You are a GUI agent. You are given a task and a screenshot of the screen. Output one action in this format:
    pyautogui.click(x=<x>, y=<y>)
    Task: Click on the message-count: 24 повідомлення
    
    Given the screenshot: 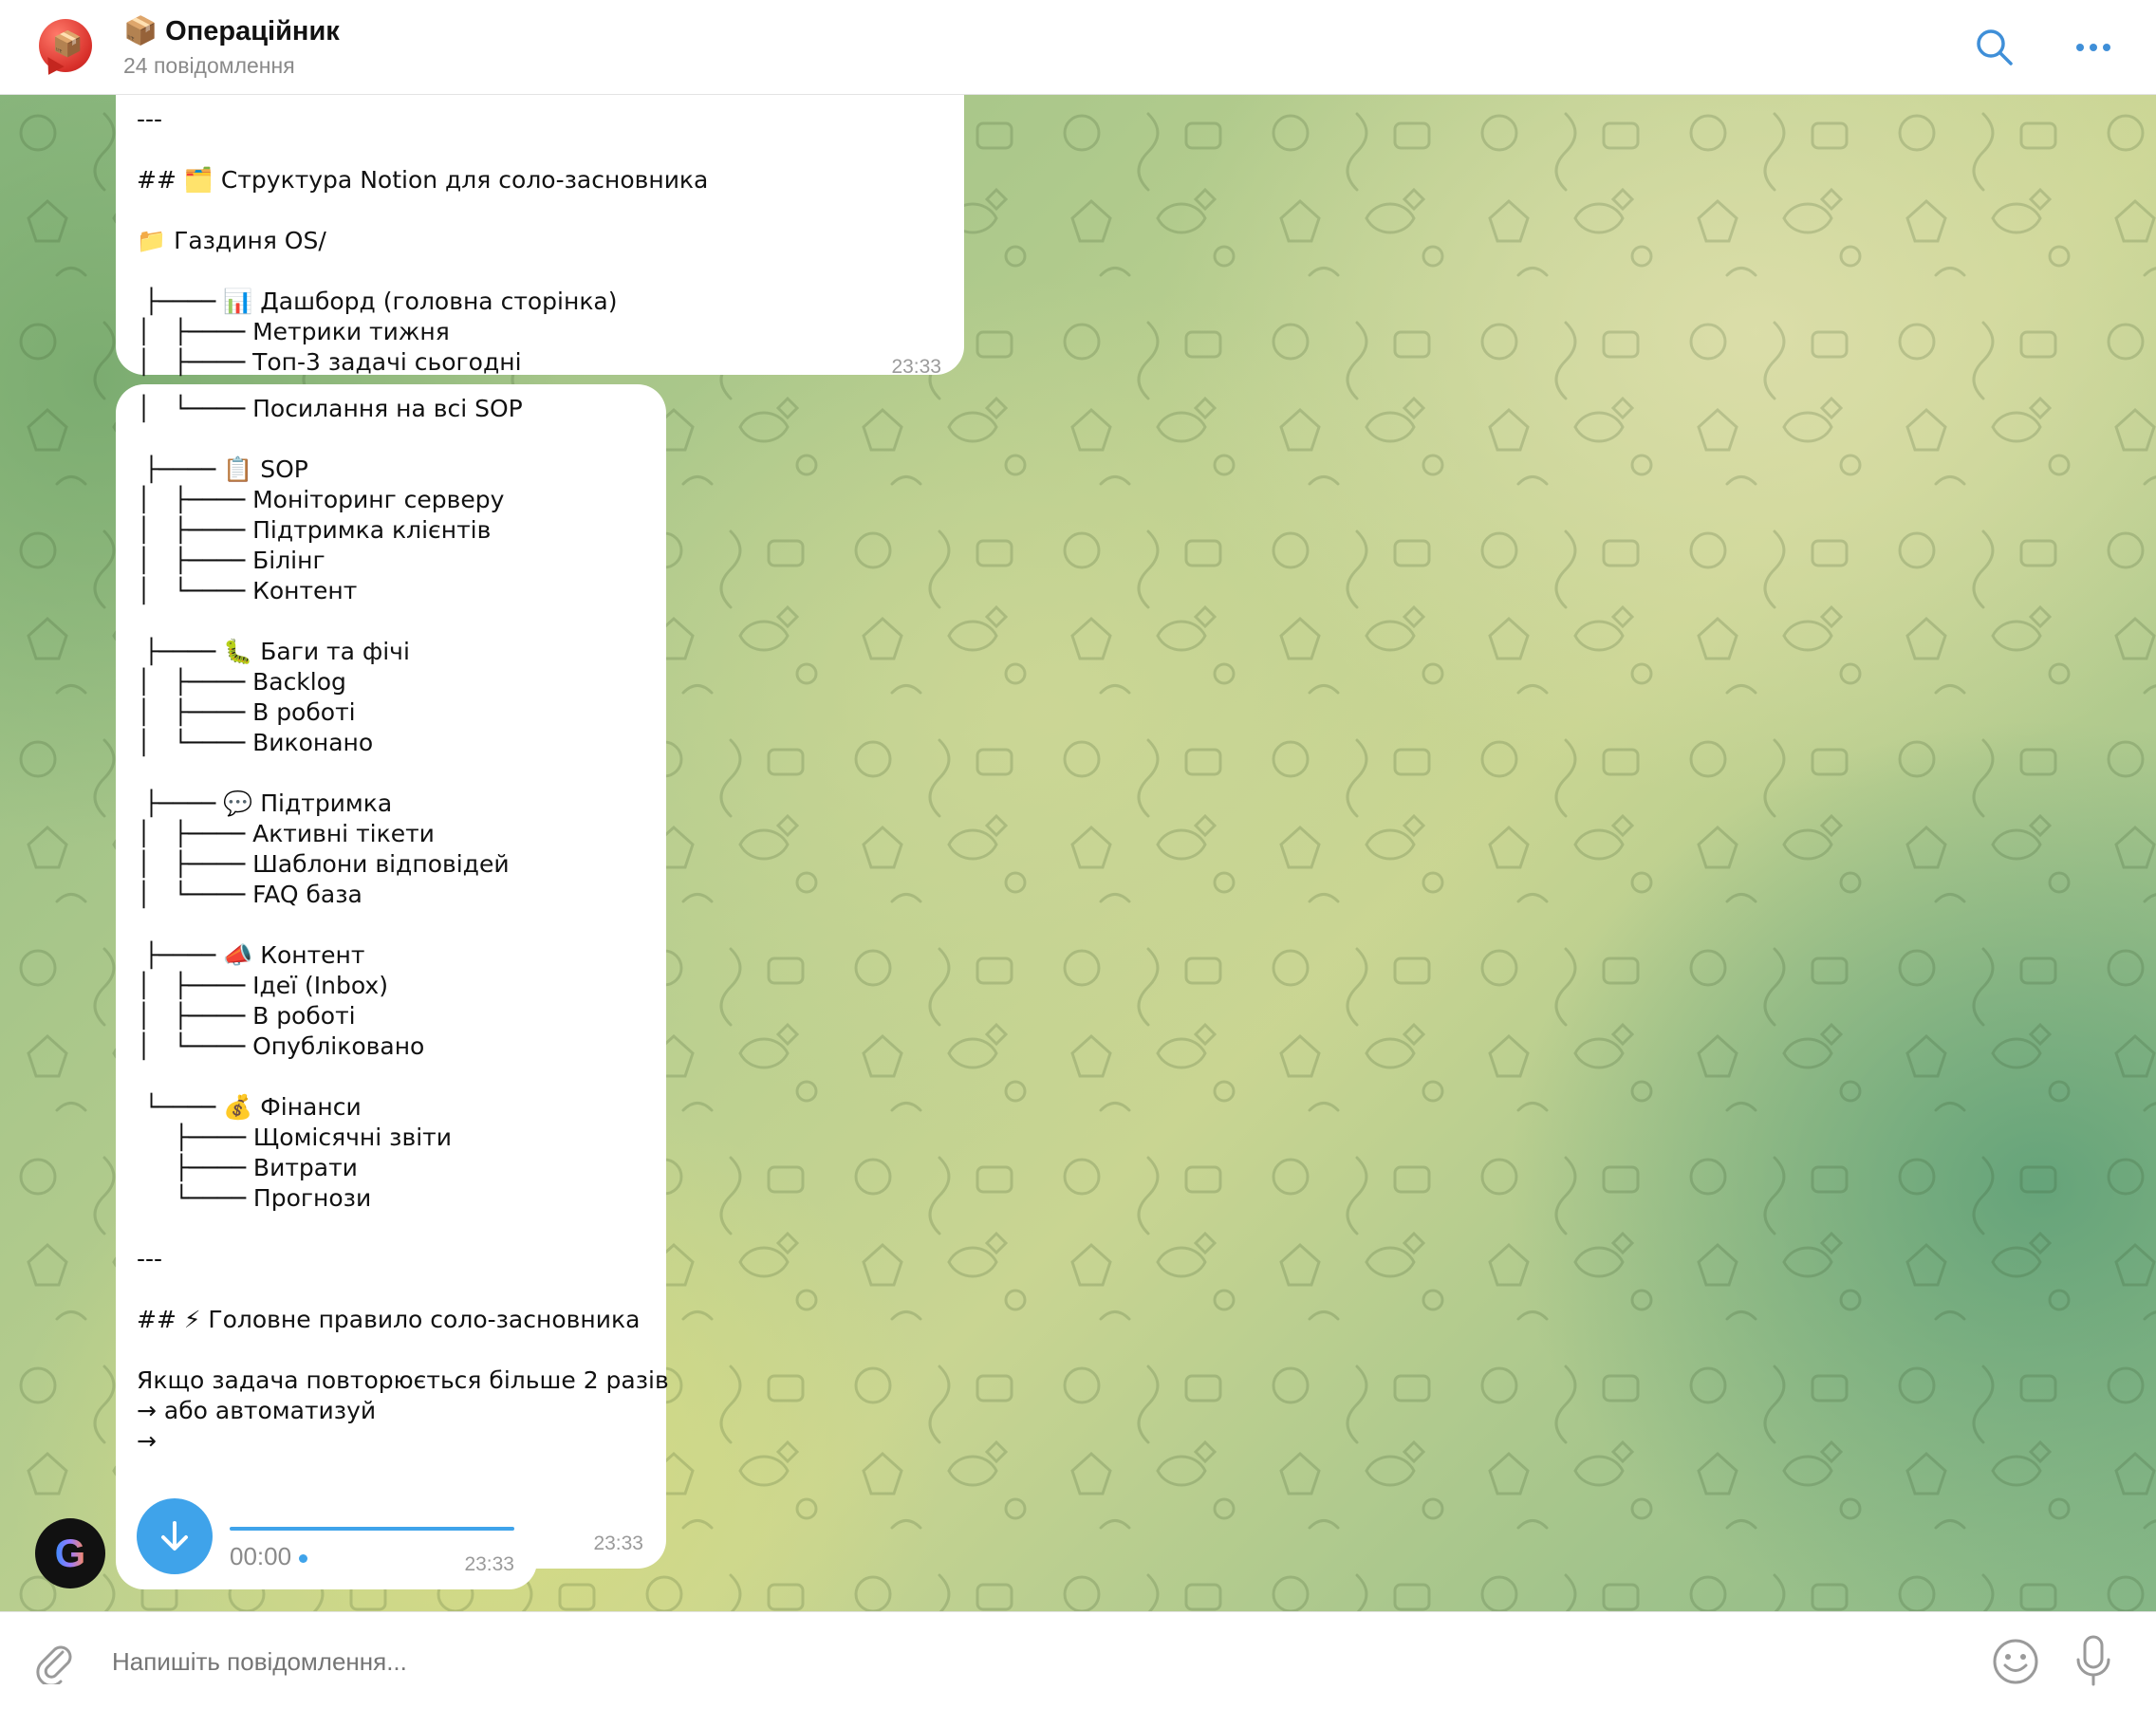 What is the action you would take?
    pyautogui.click(x=209, y=65)
    